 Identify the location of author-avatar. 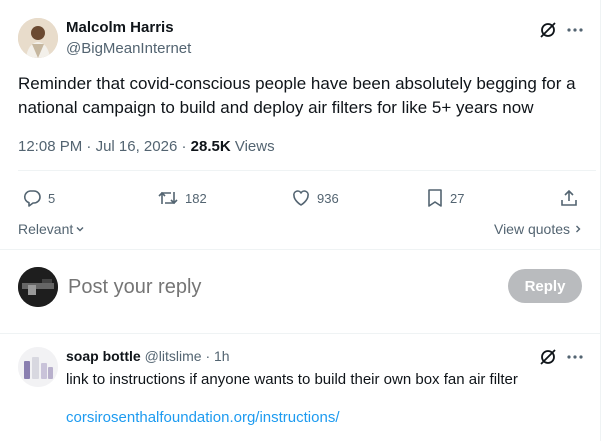
(38, 38).